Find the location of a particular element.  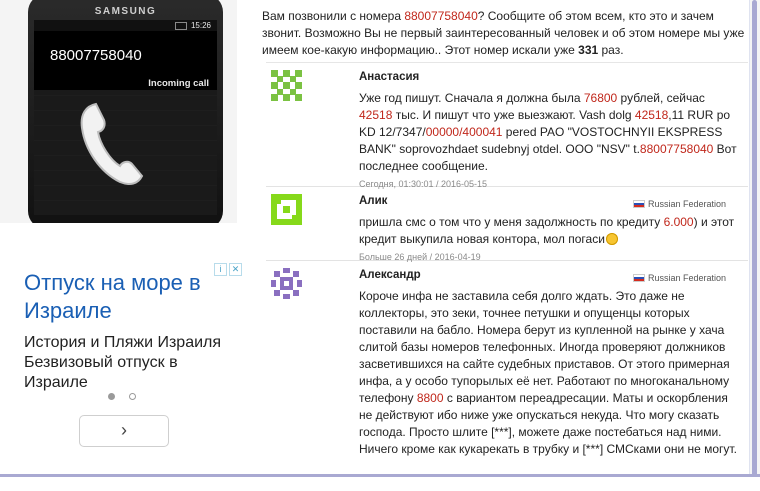

search-count: 331 is located at coordinates (588, 50).